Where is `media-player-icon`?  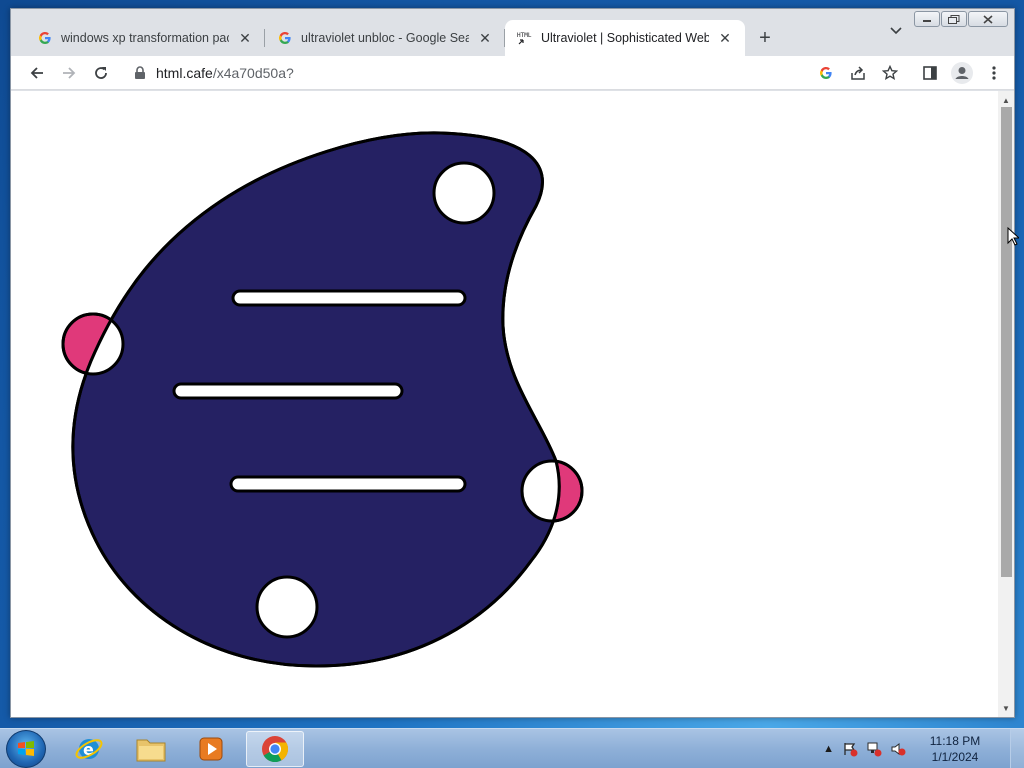
media-player-icon is located at coordinates (211, 749).